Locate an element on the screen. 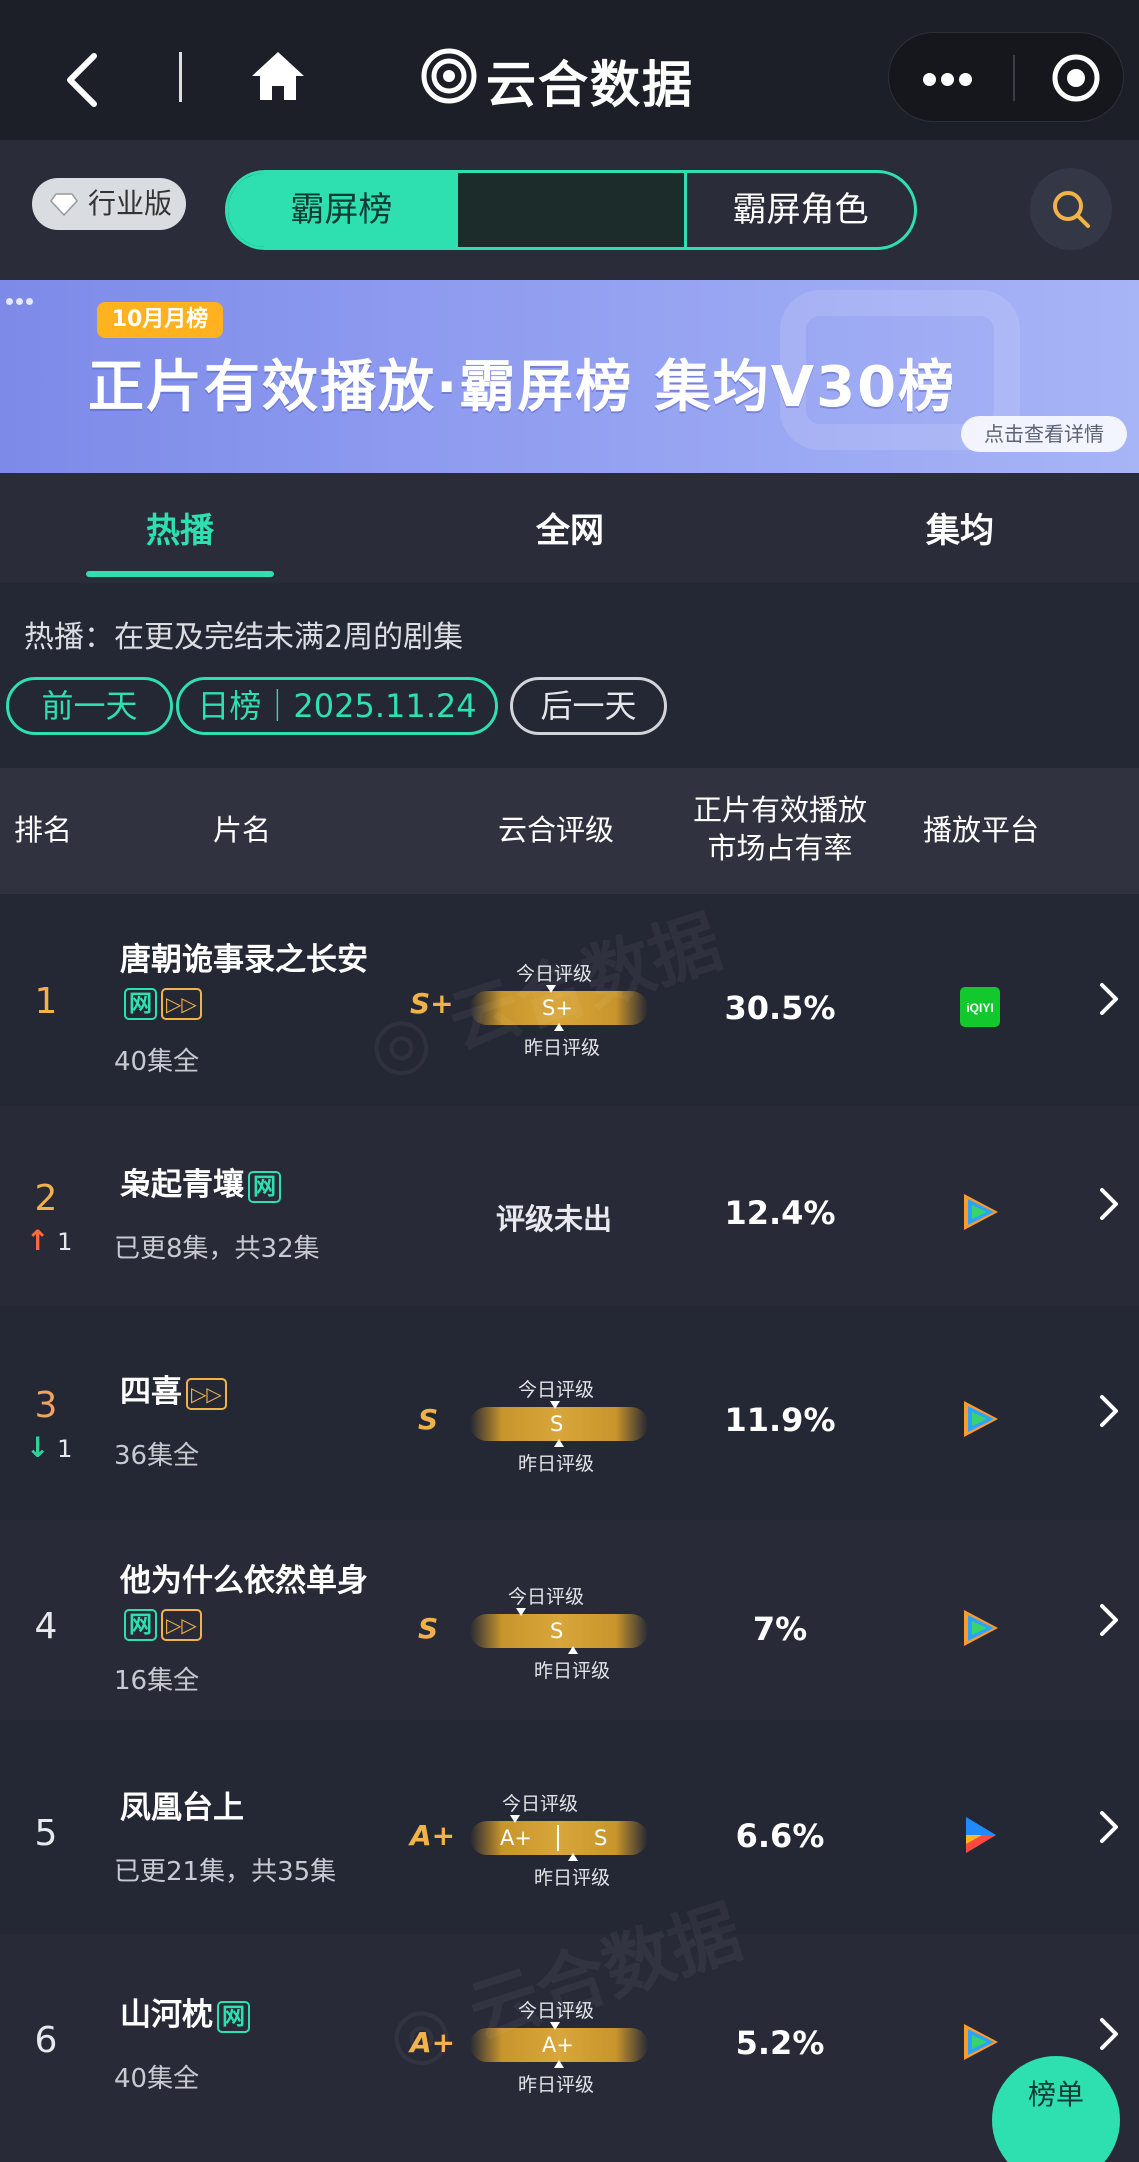  grade-pending: 评级未出 is located at coordinates (554, 1219).